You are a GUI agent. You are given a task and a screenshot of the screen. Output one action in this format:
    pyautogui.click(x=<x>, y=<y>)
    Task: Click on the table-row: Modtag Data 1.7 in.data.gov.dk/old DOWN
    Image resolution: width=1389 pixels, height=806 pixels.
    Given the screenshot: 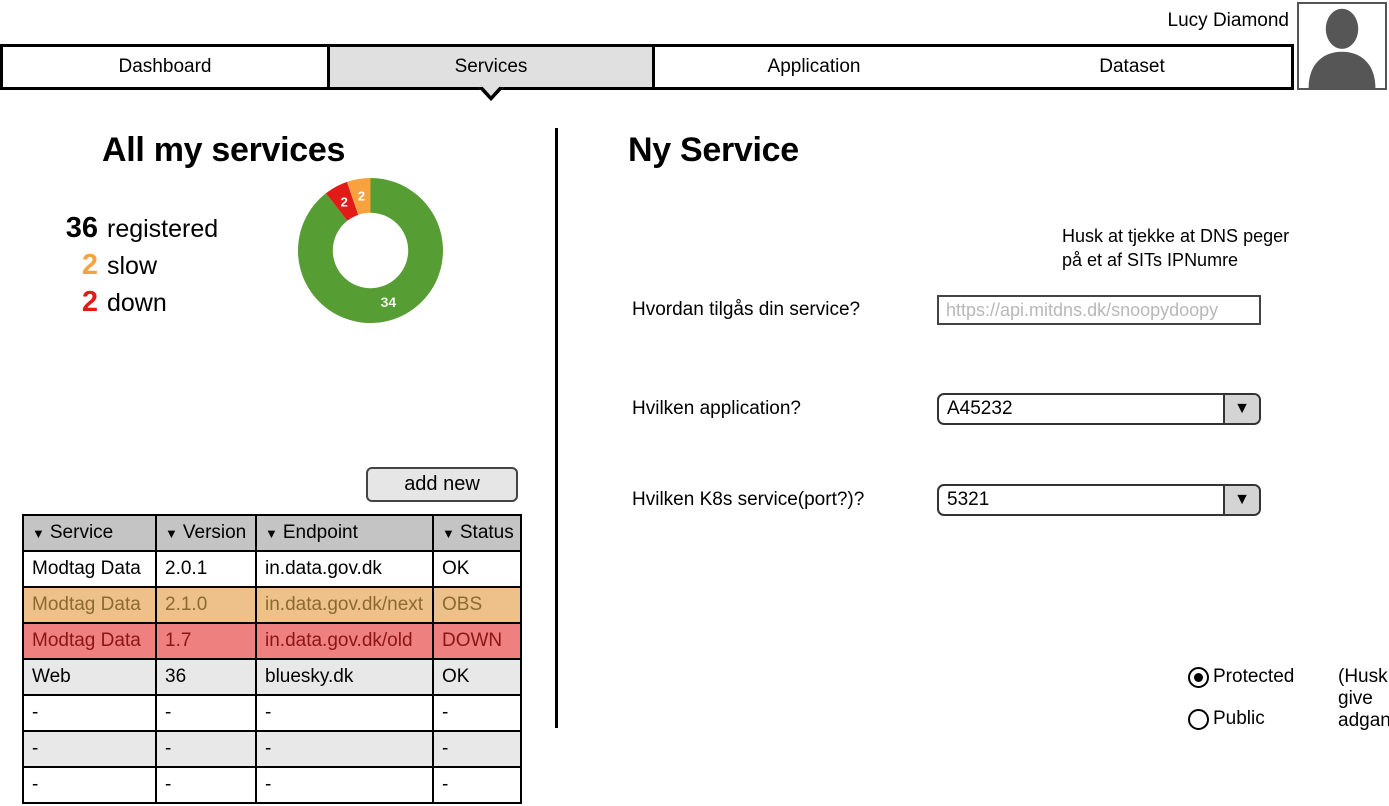 What is the action you would take?
    pyautogui.click(x=272, y=641)
    